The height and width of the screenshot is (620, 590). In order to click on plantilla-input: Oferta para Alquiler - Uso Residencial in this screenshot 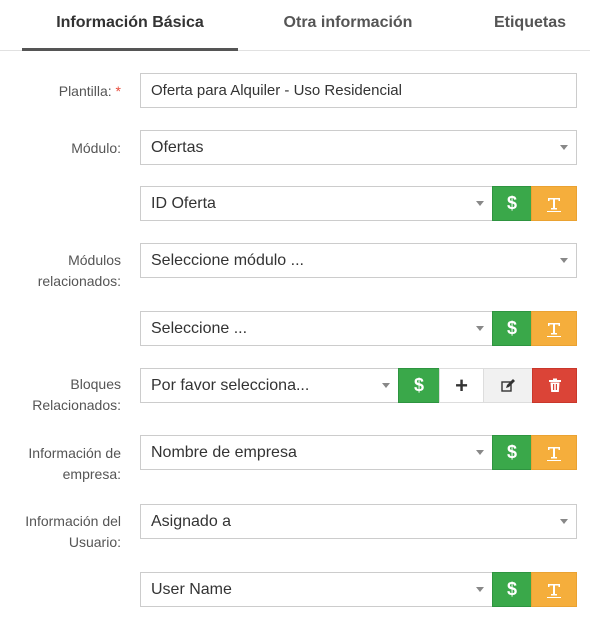, I will do `click(358, 90)`.